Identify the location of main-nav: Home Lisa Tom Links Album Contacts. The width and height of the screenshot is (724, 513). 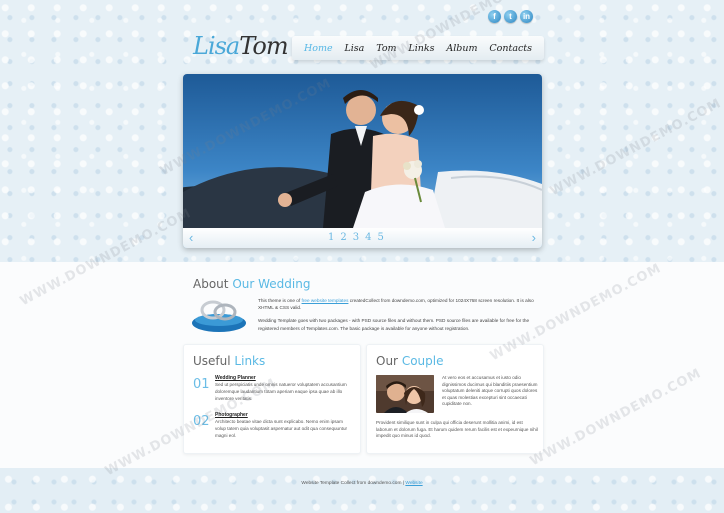
(418, 48).